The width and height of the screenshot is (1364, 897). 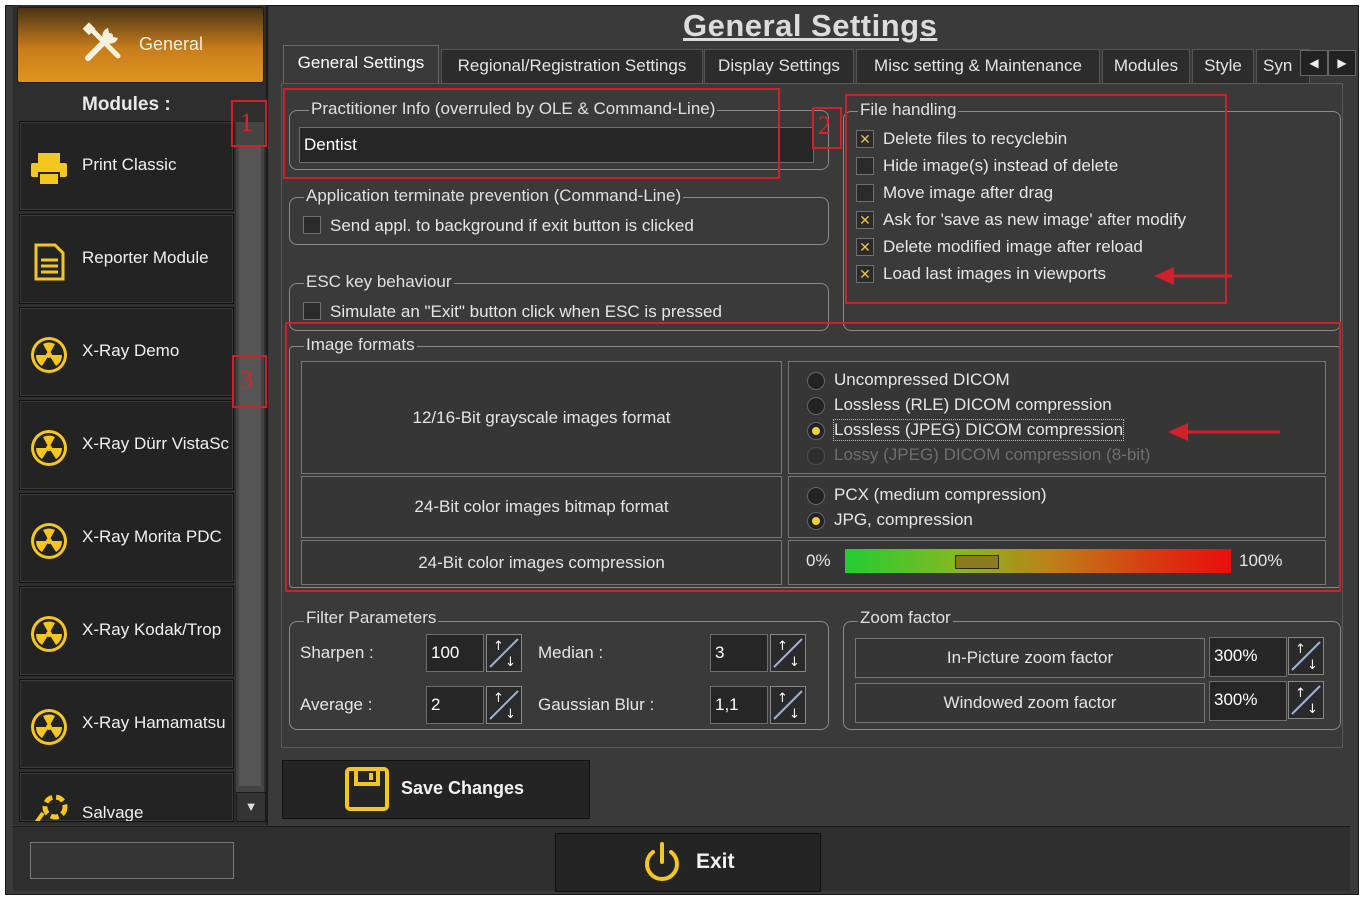 What do you see at coordinates (1342, 63) in the screenshot?
I see `tab-scroll-right-icon: ▶` at bounding box center [1342, 63].